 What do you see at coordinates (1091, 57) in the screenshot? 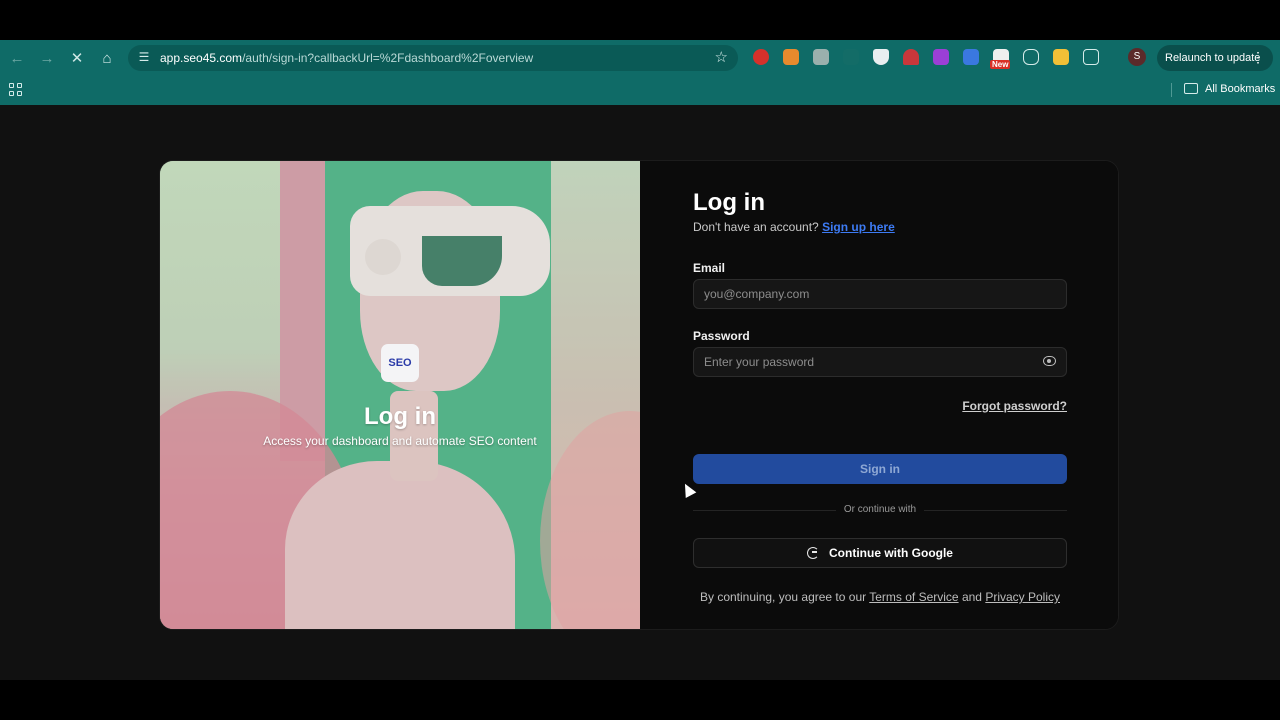
I see `extensions-puzzle-icon` at bounding box center [1091, 57].